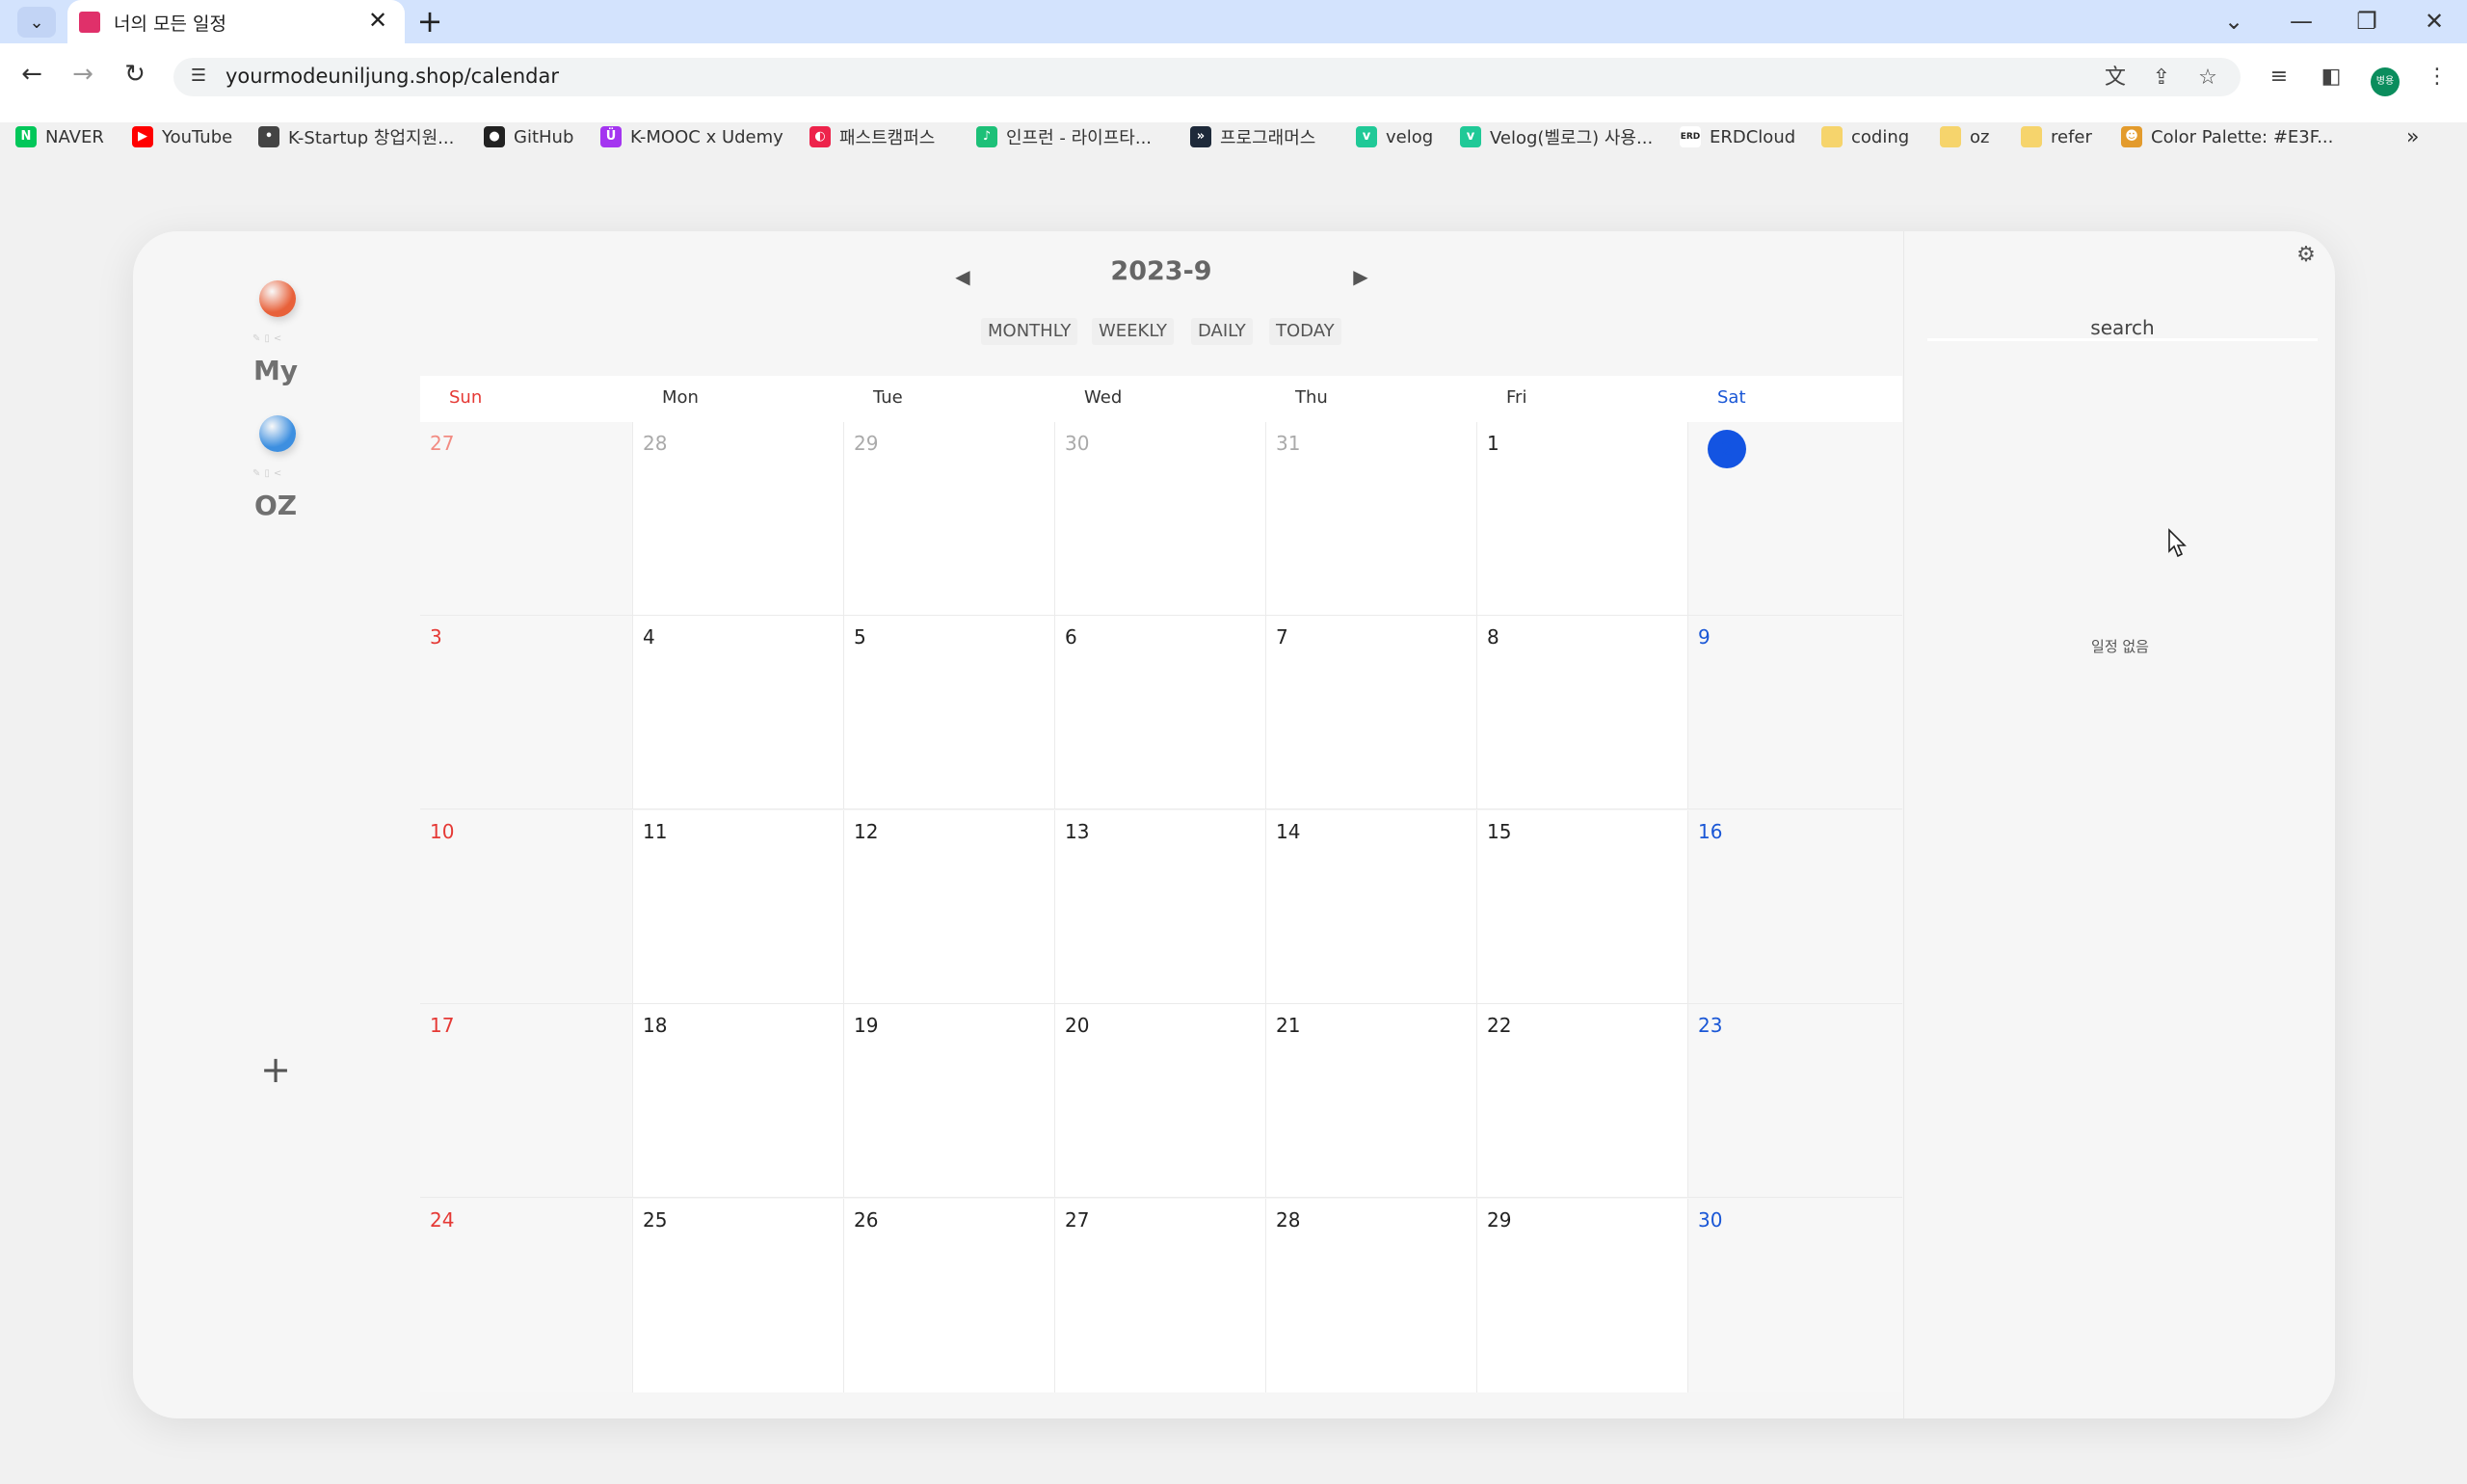 This screenshot has width=2467, height=1484. Describe the element at coordinates (1865, 136) in the screenshot. I see `bookmark-folder-coding: coding` at that location.